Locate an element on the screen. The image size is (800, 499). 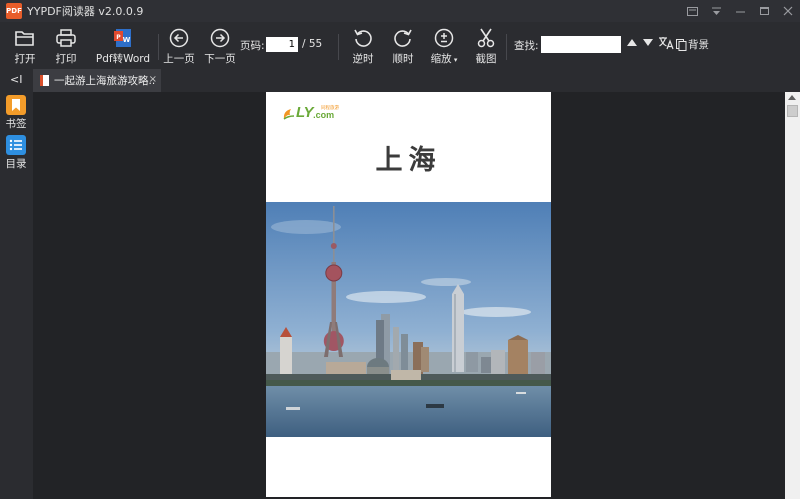
tab-bar: <I 一起游上海旅游攻略.. × is located at coordinates (400, 79).